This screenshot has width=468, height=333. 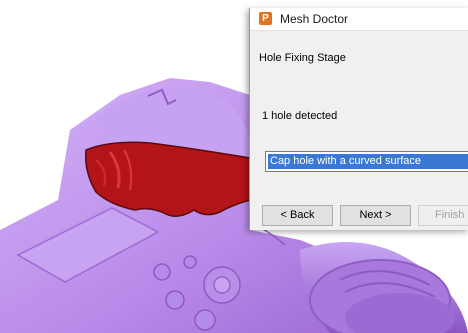 What do you see at coordinates (302, 58) in the screenshot?
I see `stage-title: Hole Fixing Stage` at bounding box center [302, 58].